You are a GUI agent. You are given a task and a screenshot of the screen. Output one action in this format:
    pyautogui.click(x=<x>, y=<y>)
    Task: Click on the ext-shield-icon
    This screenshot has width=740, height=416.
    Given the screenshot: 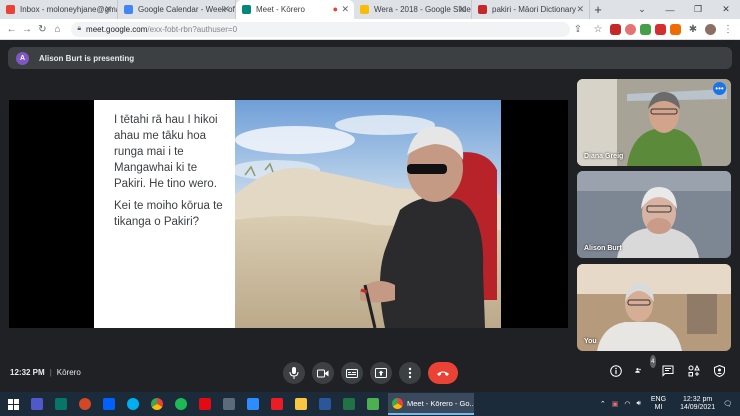 What is the action you would take?
    pyautogui.click(x=615, y=29)
    